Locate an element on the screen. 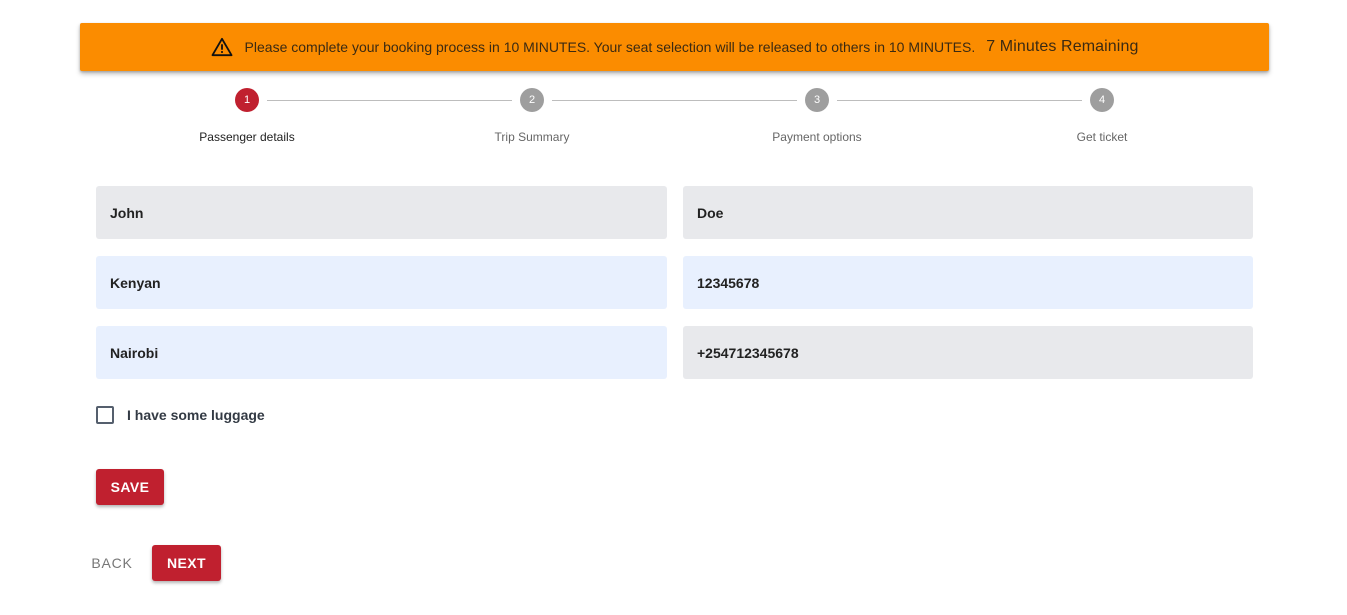 This screenshot has width=1347, height=615. step-1-indicator: 1 is located at coordinates (247, 100).